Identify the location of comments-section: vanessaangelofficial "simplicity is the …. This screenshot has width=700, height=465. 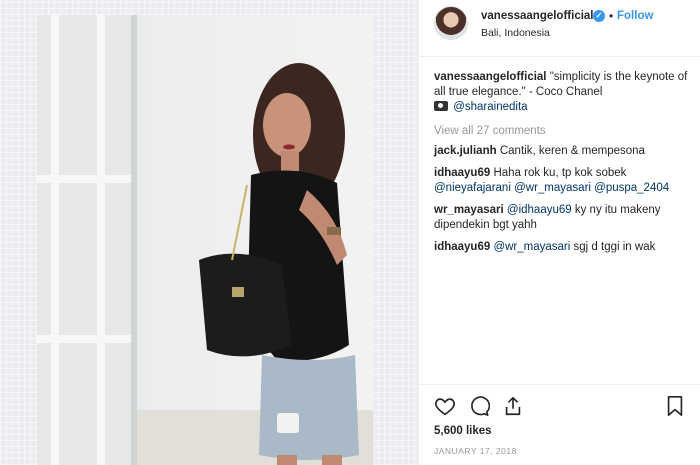
(561, 162).